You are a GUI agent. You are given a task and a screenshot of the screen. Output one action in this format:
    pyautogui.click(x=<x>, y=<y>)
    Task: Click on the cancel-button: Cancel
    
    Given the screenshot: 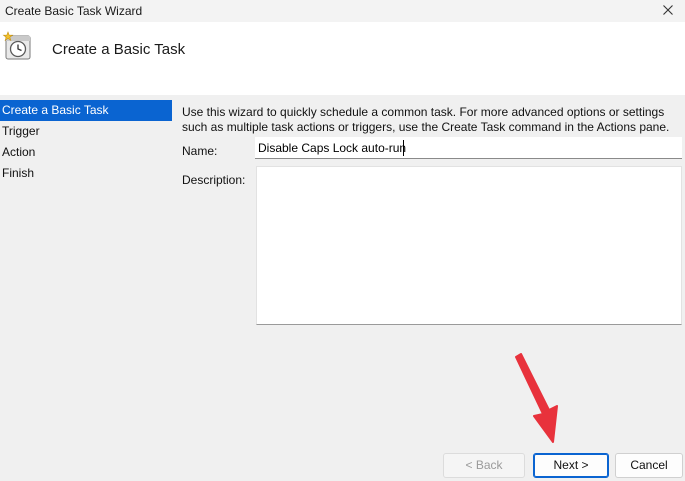 What is the action you would take?
    pyautogui.click(x=649, y=465)
    